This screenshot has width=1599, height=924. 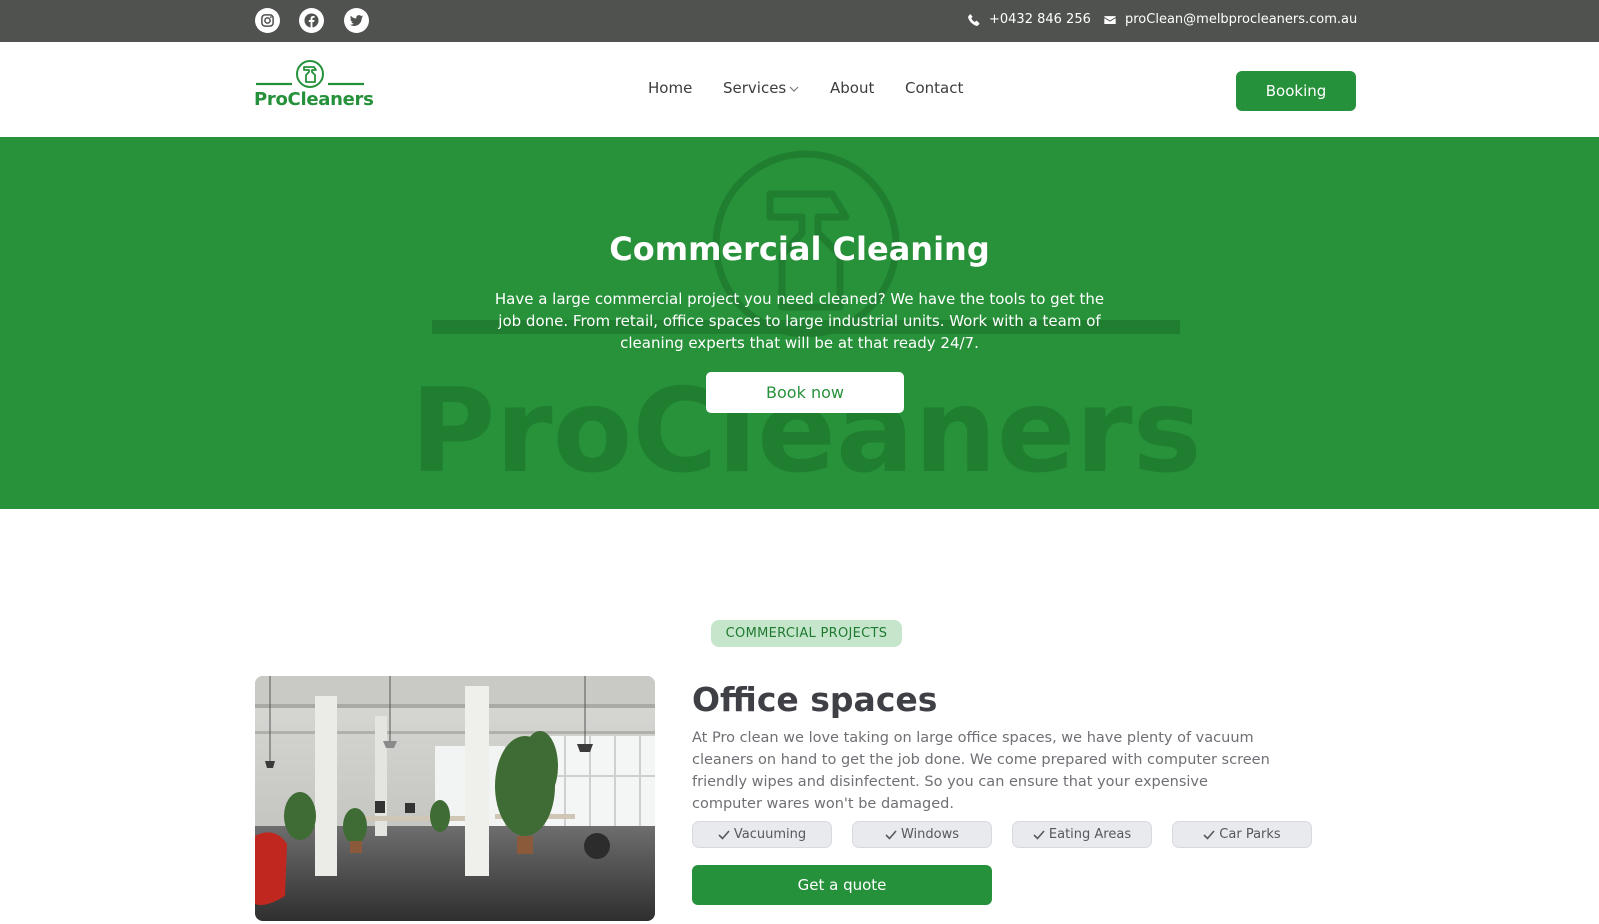 What do you see at coordinates (1241, 19) in the screenshot?
I see `email-address: proClean@melbprocleaners.com.au` at bounding box center [1241, 19].